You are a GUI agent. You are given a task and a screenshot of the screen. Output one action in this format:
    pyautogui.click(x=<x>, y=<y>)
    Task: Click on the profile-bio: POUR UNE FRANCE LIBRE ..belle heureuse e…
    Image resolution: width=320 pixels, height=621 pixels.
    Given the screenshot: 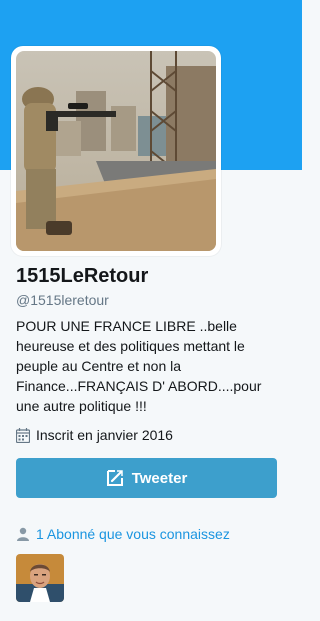 What is the action you would take?
    pyautogui.click(x=139, y=366)
    